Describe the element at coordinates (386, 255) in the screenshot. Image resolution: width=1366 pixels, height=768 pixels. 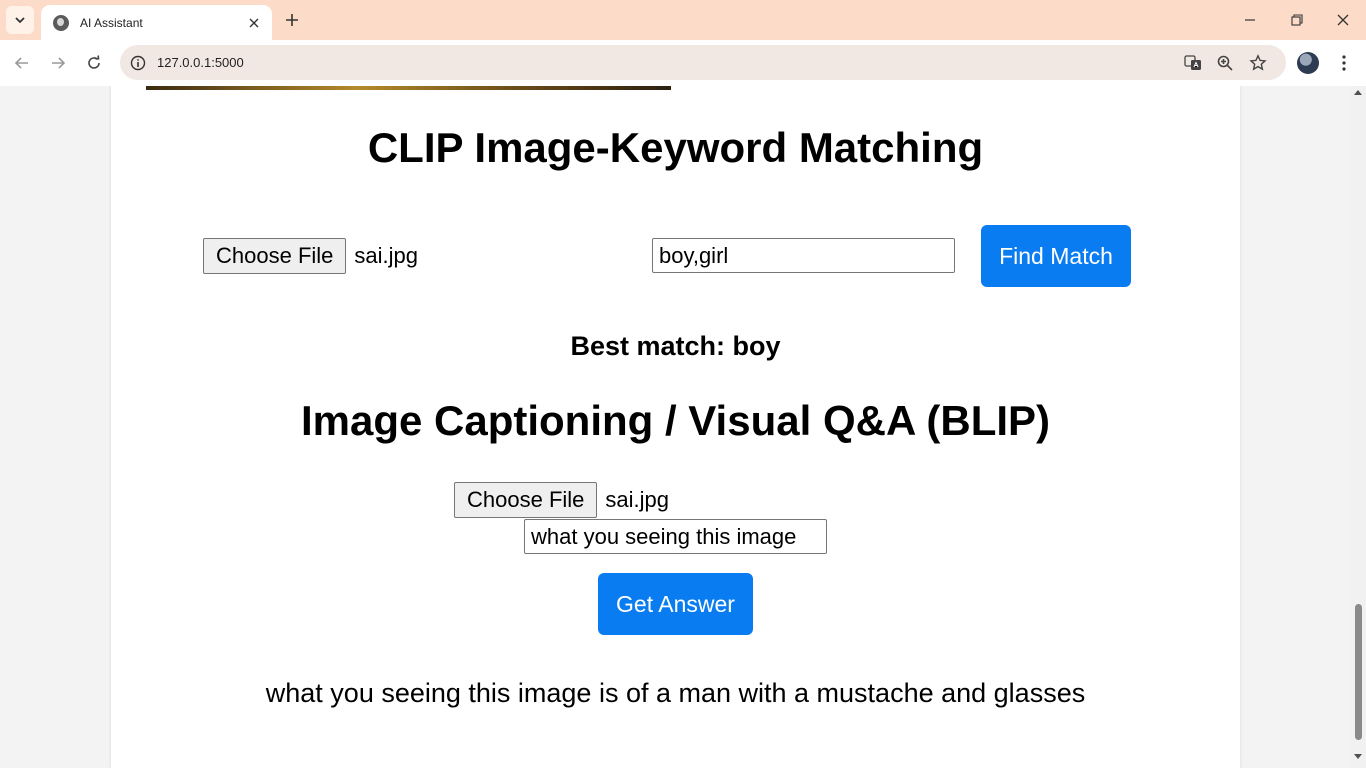
I see `clip-file-name: sai.jpg` at that location.